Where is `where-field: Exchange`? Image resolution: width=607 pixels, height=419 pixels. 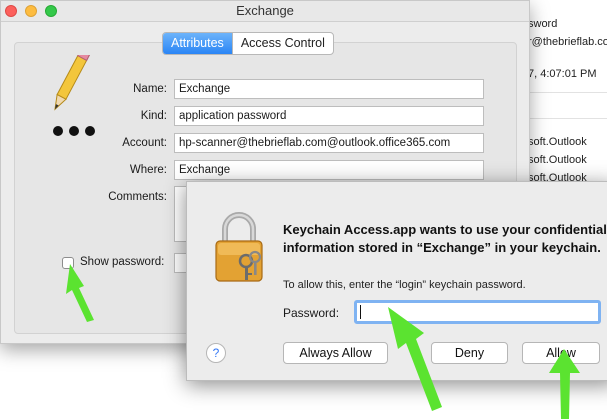 where-field: Exchange is located at coordinates (329, 170).